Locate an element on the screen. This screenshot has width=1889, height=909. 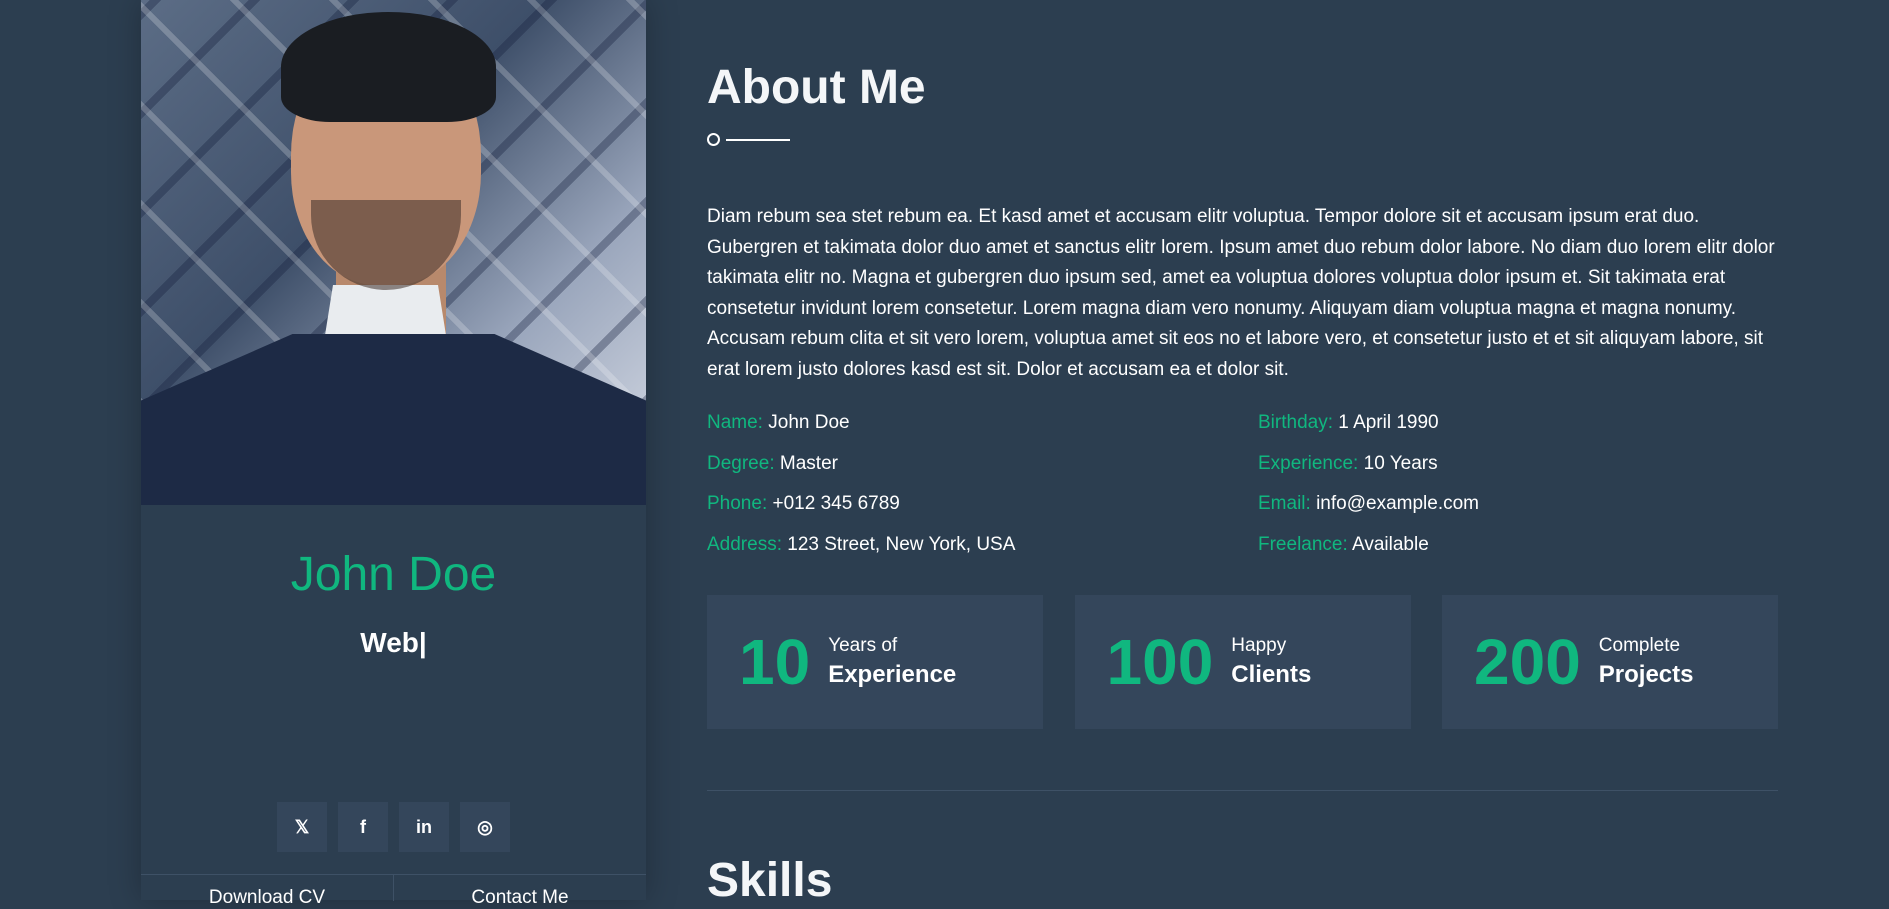
info-degree: Degree: Master is located at coordinates (982, 463).